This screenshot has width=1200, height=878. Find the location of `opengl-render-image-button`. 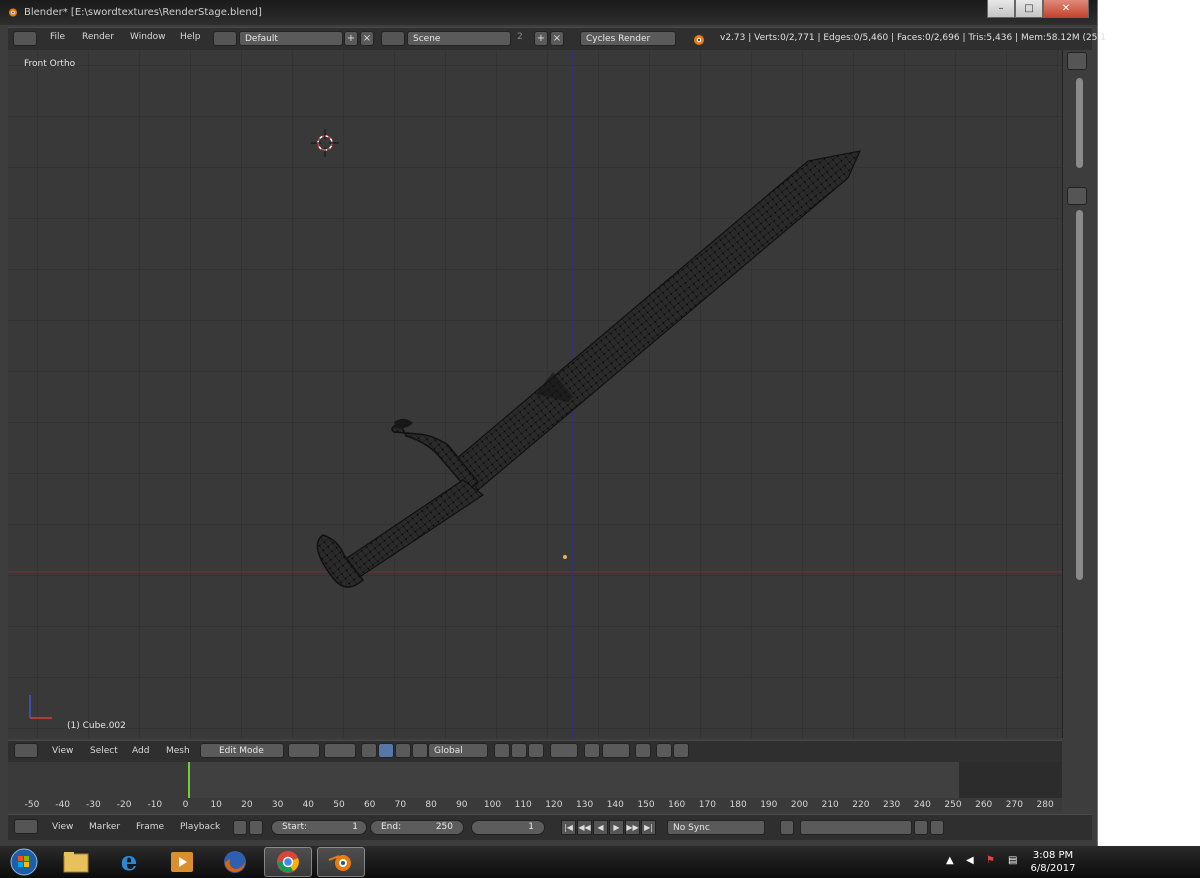

opengl-render-image-button is located at coordinates (643, 750).